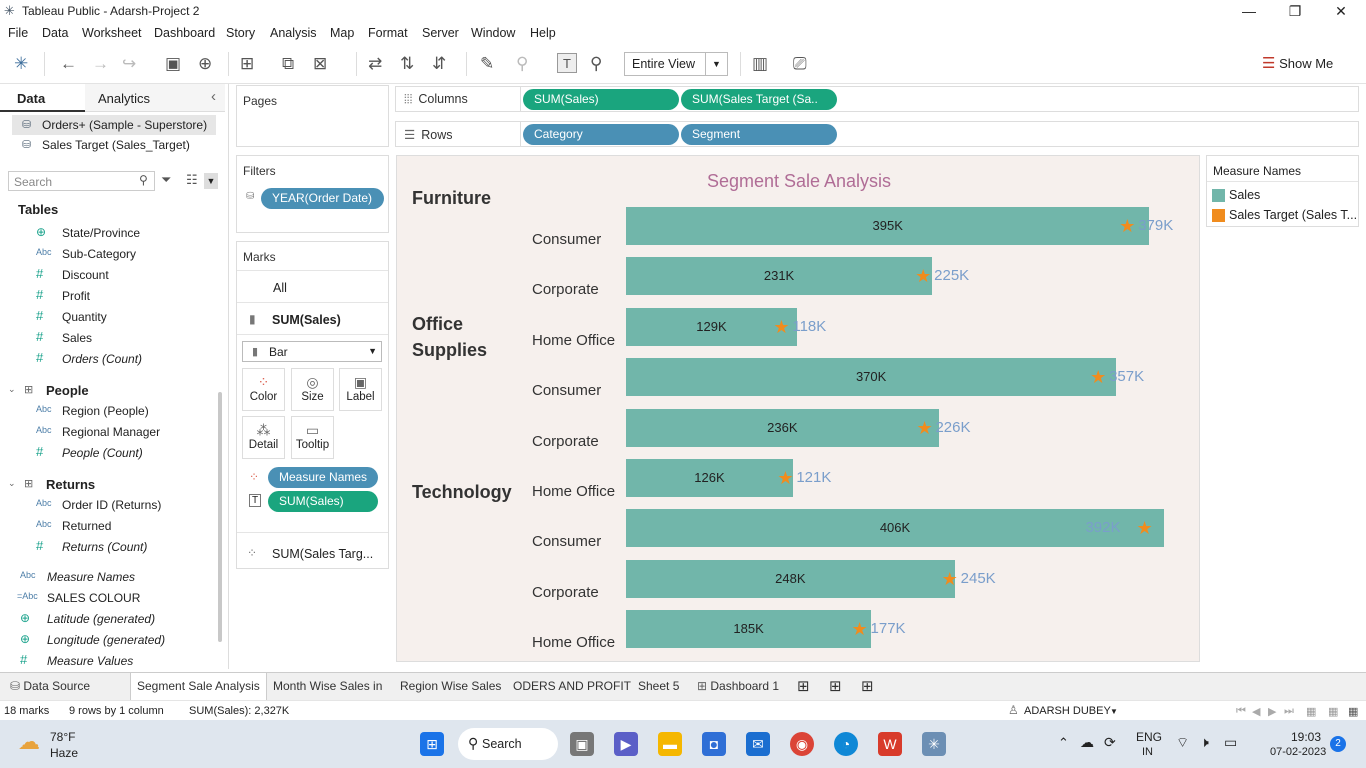 The height and width of the screenshot is (768, 1366). What do you see at coordinates (800, 64) in the screenshot?
I see `presentation-mode-icon: ⎚` at bounding box center [800, 64].